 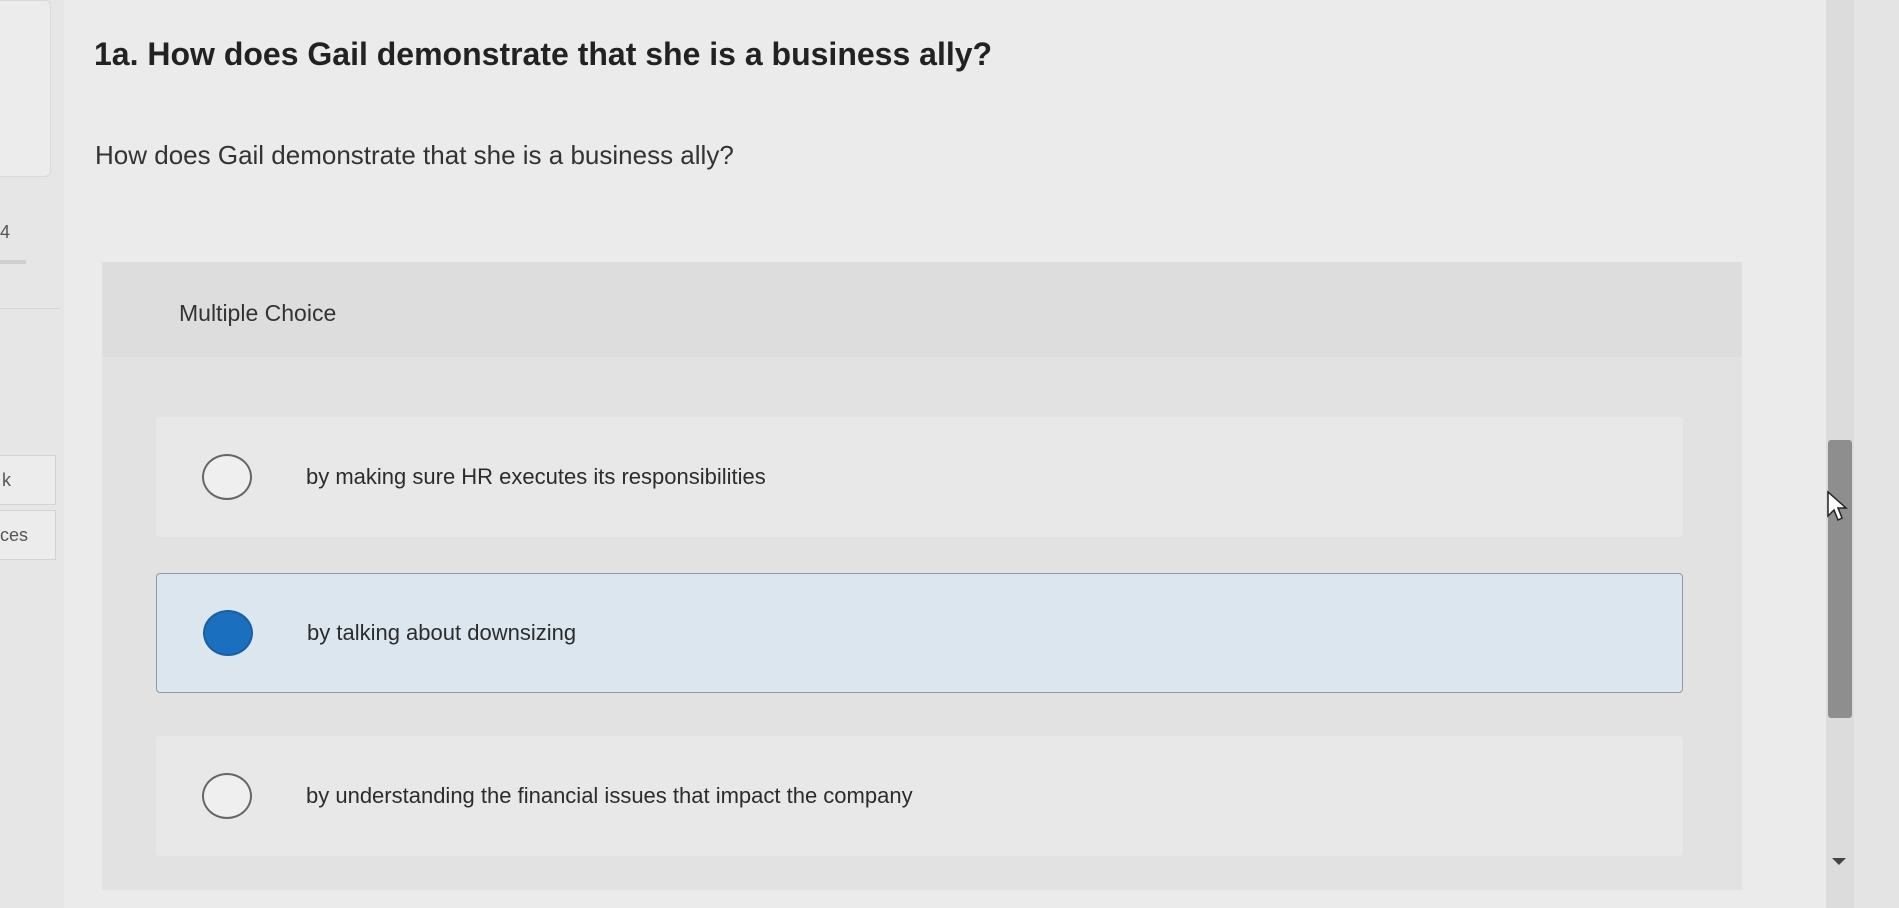 I want to click on mouse-cursor-icon, so click(x=1837, y=506).